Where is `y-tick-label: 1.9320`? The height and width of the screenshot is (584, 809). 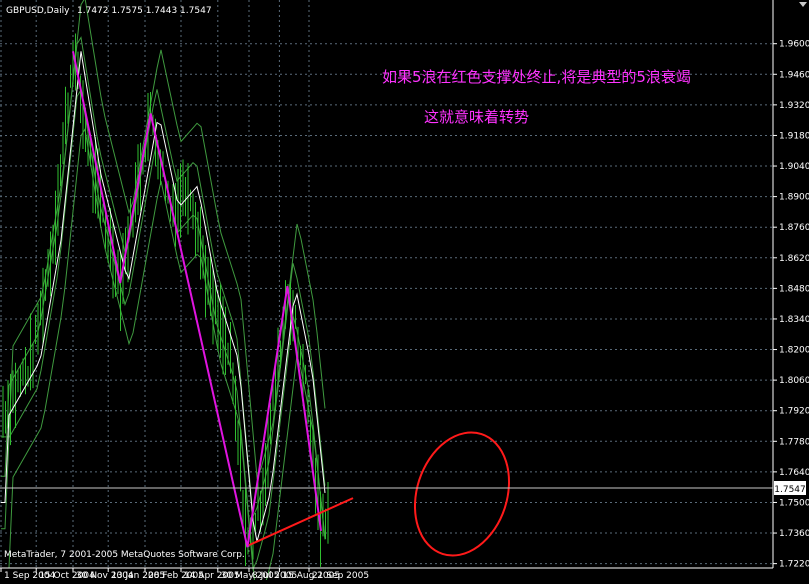 y-tick-label: 1.9320 is located at coordinates (794, 106).